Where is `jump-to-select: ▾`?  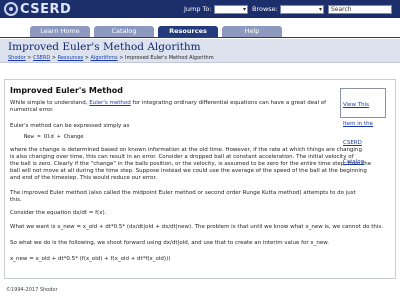 jump-to-select: ▾ is located at coordinates (231, 9).